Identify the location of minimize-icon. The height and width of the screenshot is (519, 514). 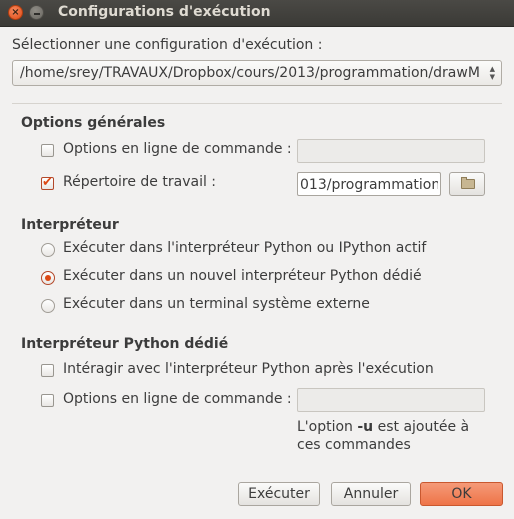
(36, 14).